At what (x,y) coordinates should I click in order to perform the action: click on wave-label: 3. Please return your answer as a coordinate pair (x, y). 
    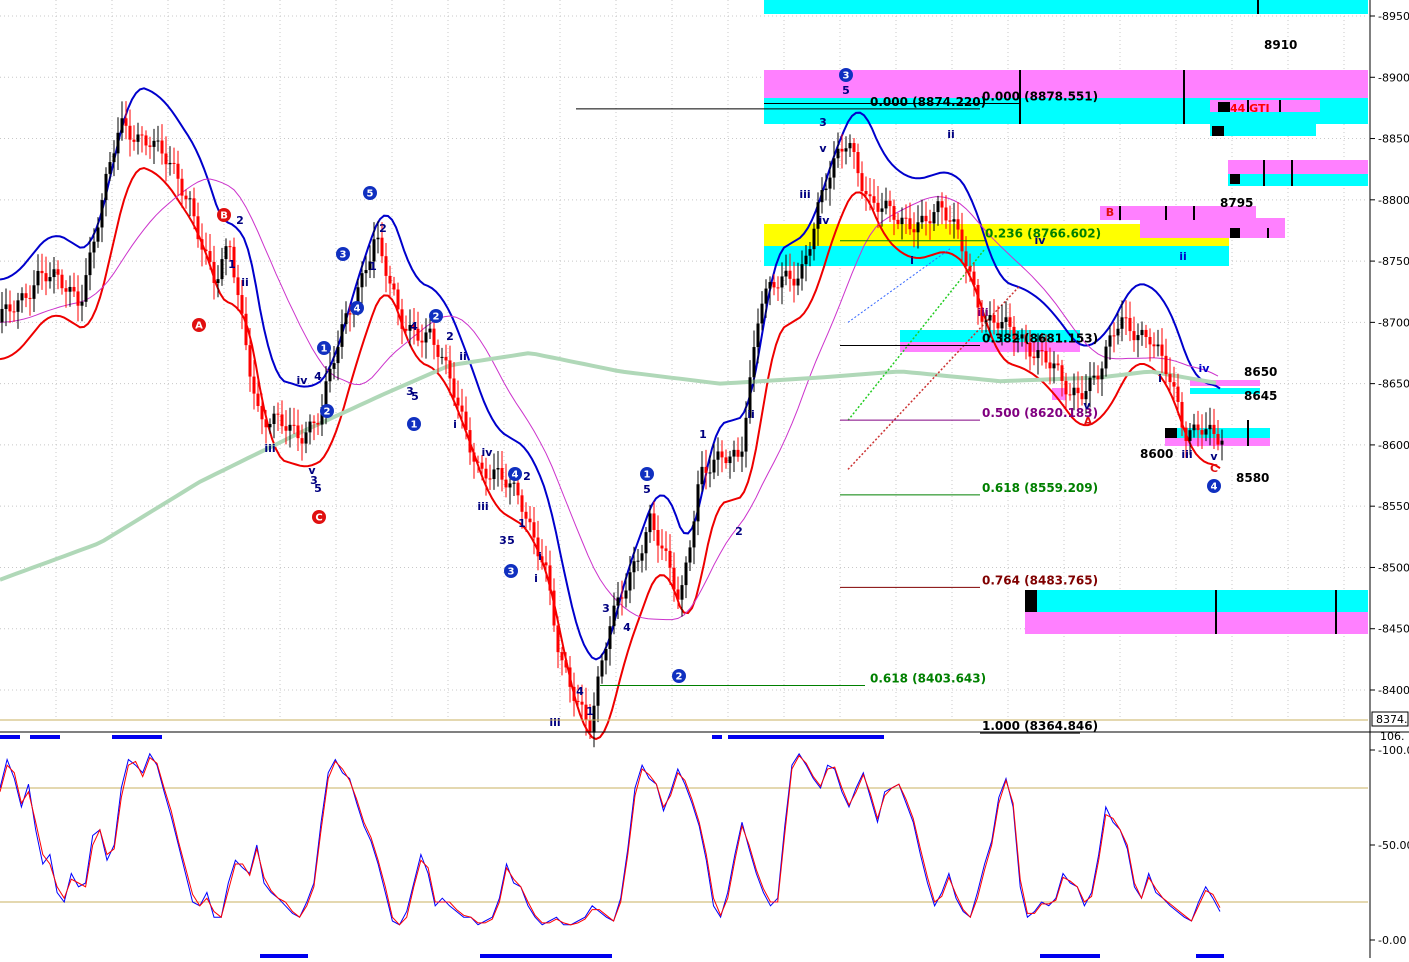
    Looking at the image, I should click on (606, 608).